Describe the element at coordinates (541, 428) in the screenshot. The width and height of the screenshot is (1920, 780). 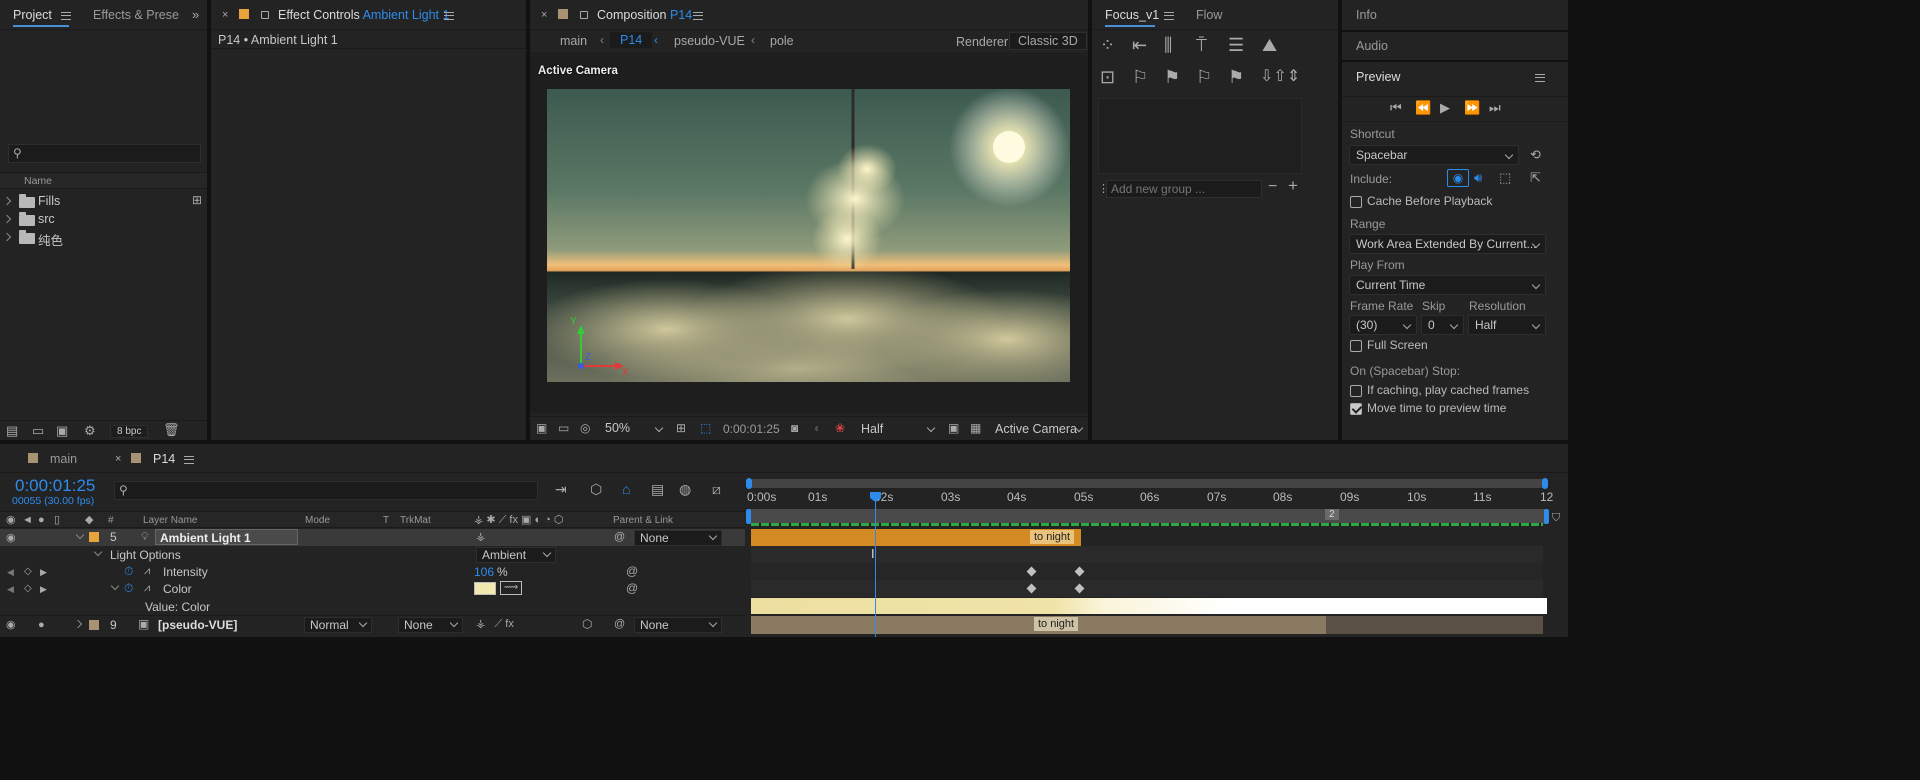
I see `preview-icon: ▣` at that location.